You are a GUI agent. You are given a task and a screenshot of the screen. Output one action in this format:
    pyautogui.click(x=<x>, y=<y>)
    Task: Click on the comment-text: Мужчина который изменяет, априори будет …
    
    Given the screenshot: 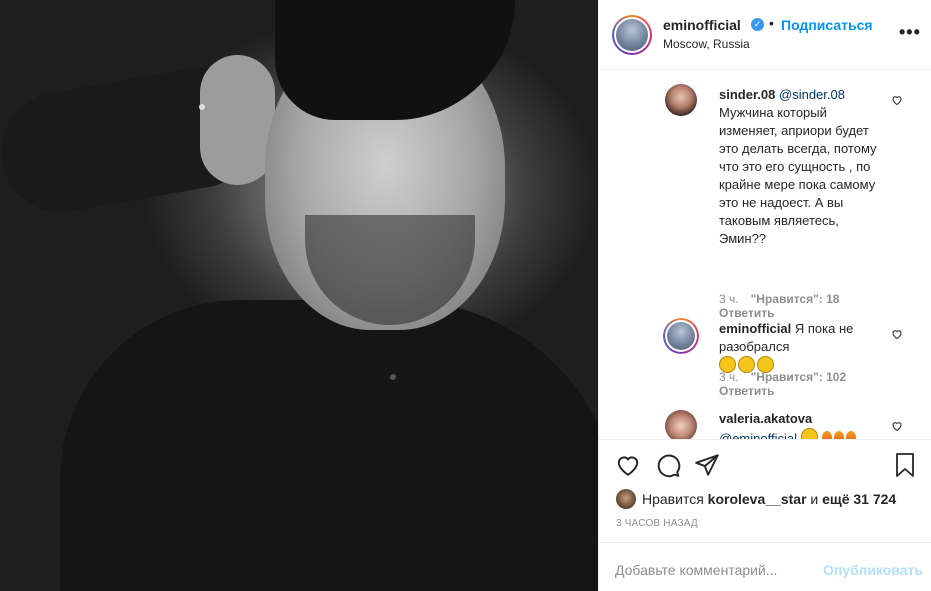 What is the action you would take?
    pyautogui.click(x=798, y=175)
    